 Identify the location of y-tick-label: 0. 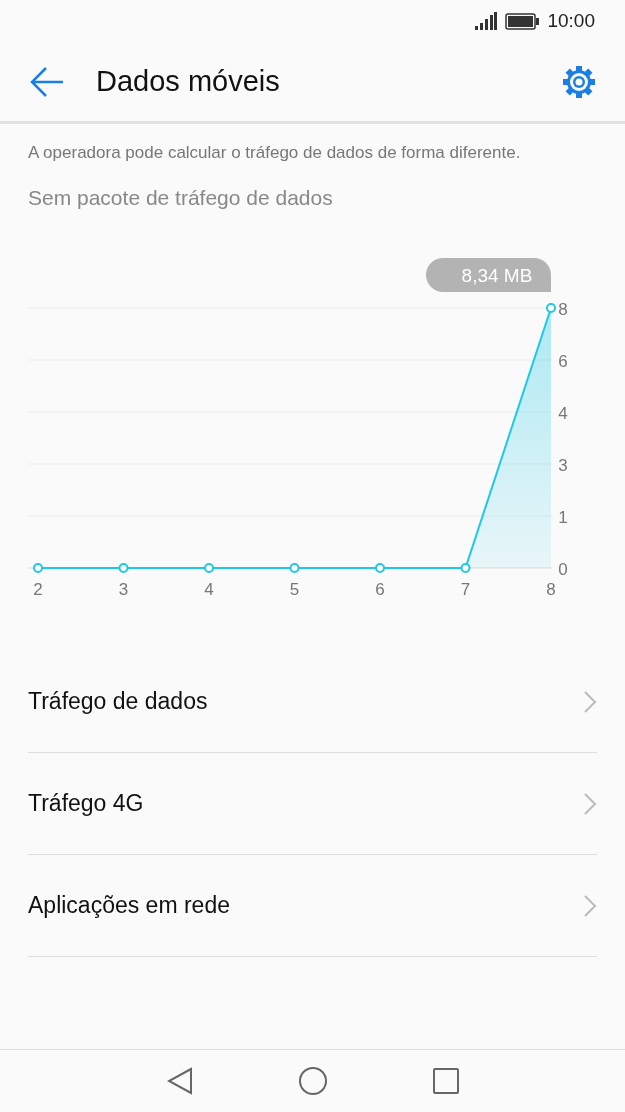
(563, 569).